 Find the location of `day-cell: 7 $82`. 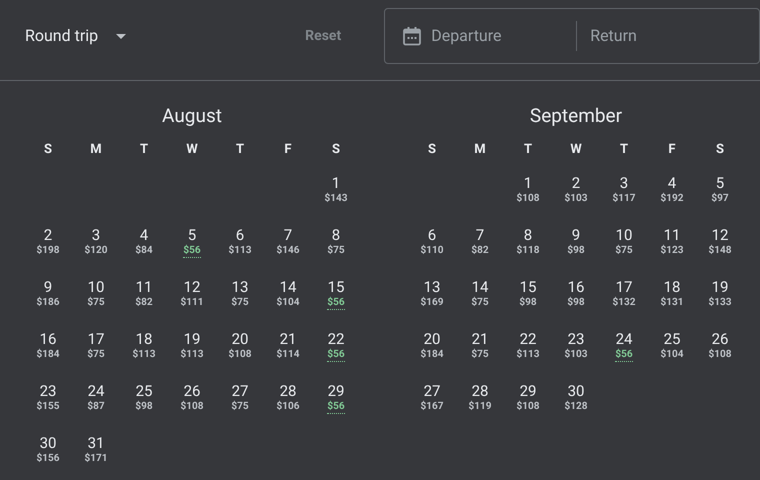

day-cell: 7 $82 is located at coordinates (480, 250).